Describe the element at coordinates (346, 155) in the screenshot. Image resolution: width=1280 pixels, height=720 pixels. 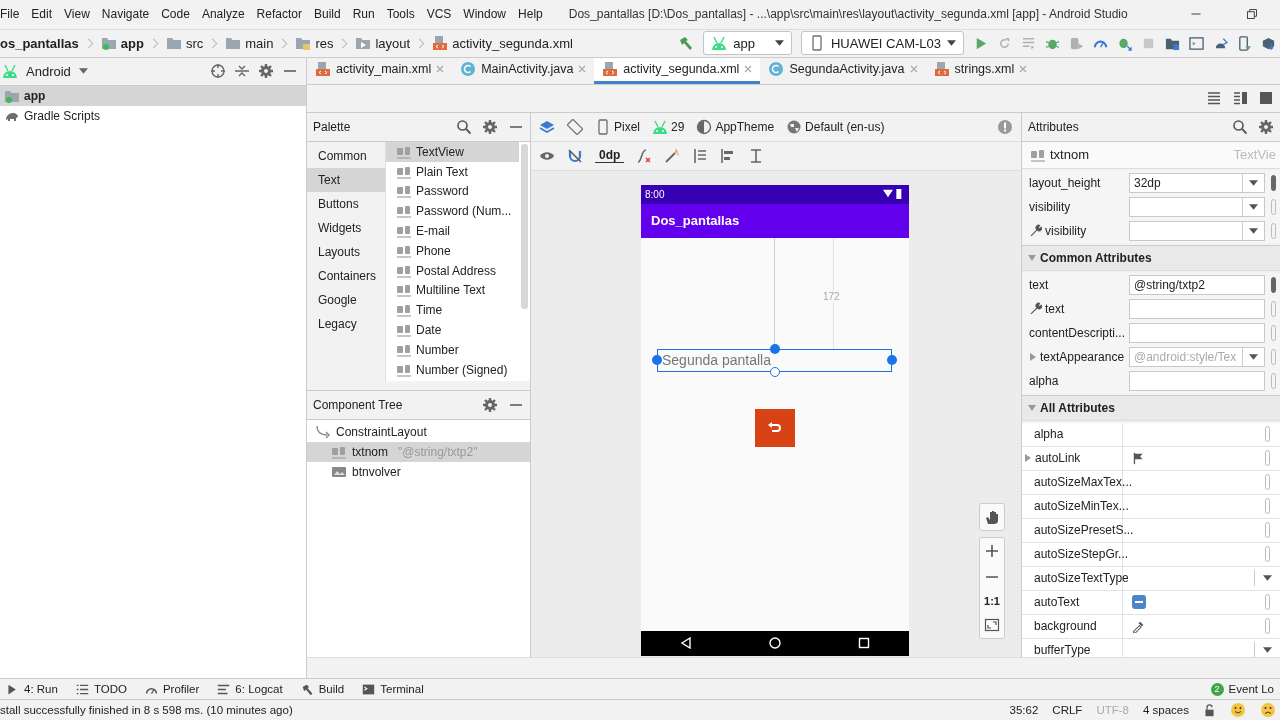
I see `palette-category: Common` at that location.